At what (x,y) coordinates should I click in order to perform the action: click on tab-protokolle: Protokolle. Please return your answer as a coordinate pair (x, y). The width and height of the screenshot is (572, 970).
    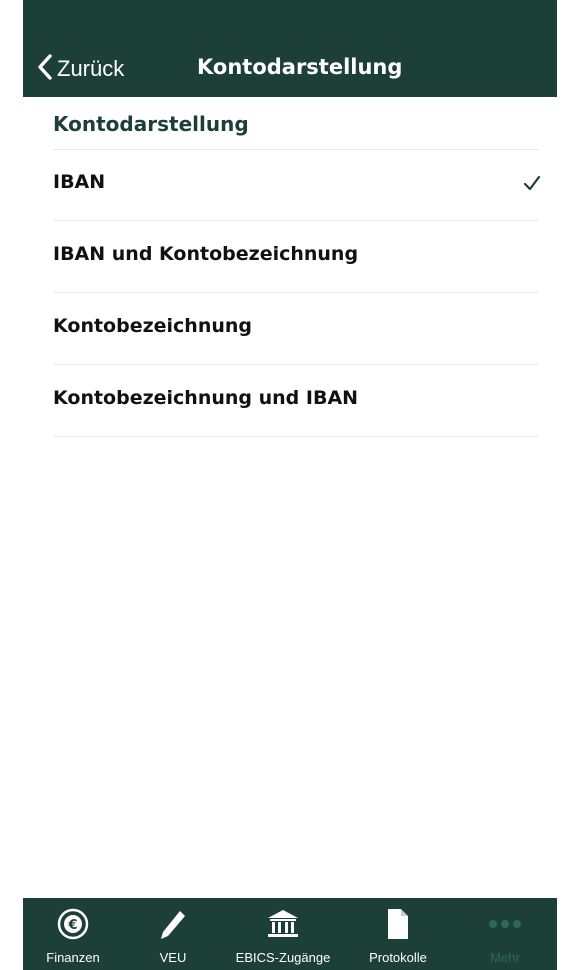
    Looking at the image, I should click on (398, 934).